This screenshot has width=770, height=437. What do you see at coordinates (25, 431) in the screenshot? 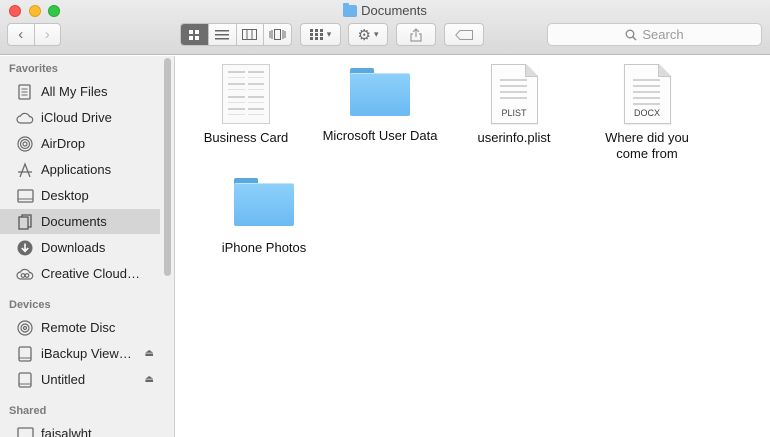
I see `network-computer-icon` at bounding box center [25, 431].